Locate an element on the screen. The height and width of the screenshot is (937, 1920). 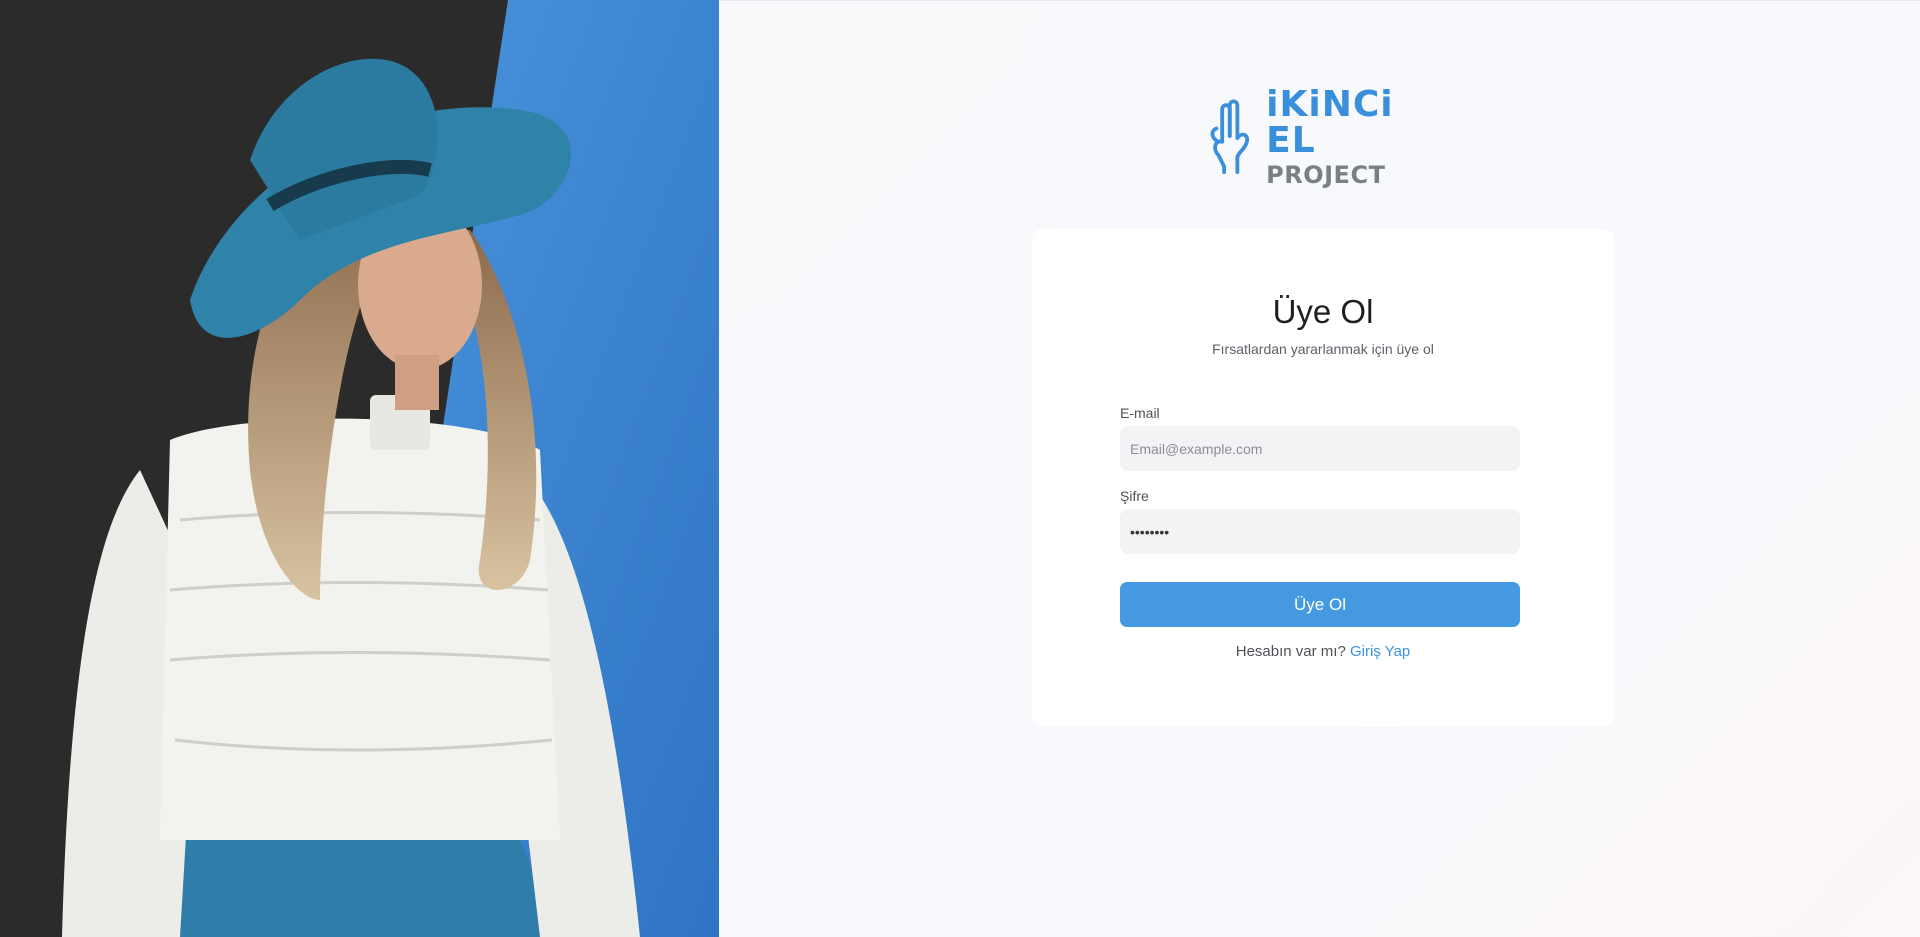
login-link: Giriş Yap is located at coordinates (1380, 651).